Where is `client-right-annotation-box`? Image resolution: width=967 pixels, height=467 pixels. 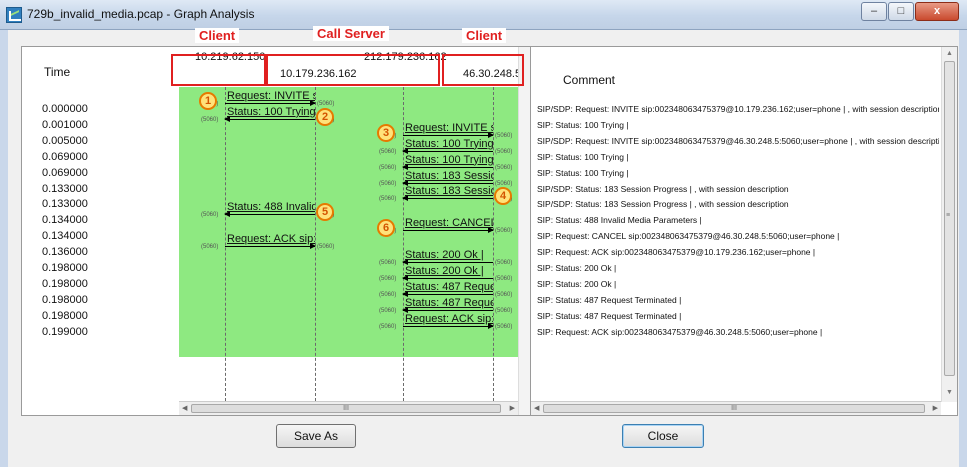 client-right-annotation-box is located at coordinates (483, 70).